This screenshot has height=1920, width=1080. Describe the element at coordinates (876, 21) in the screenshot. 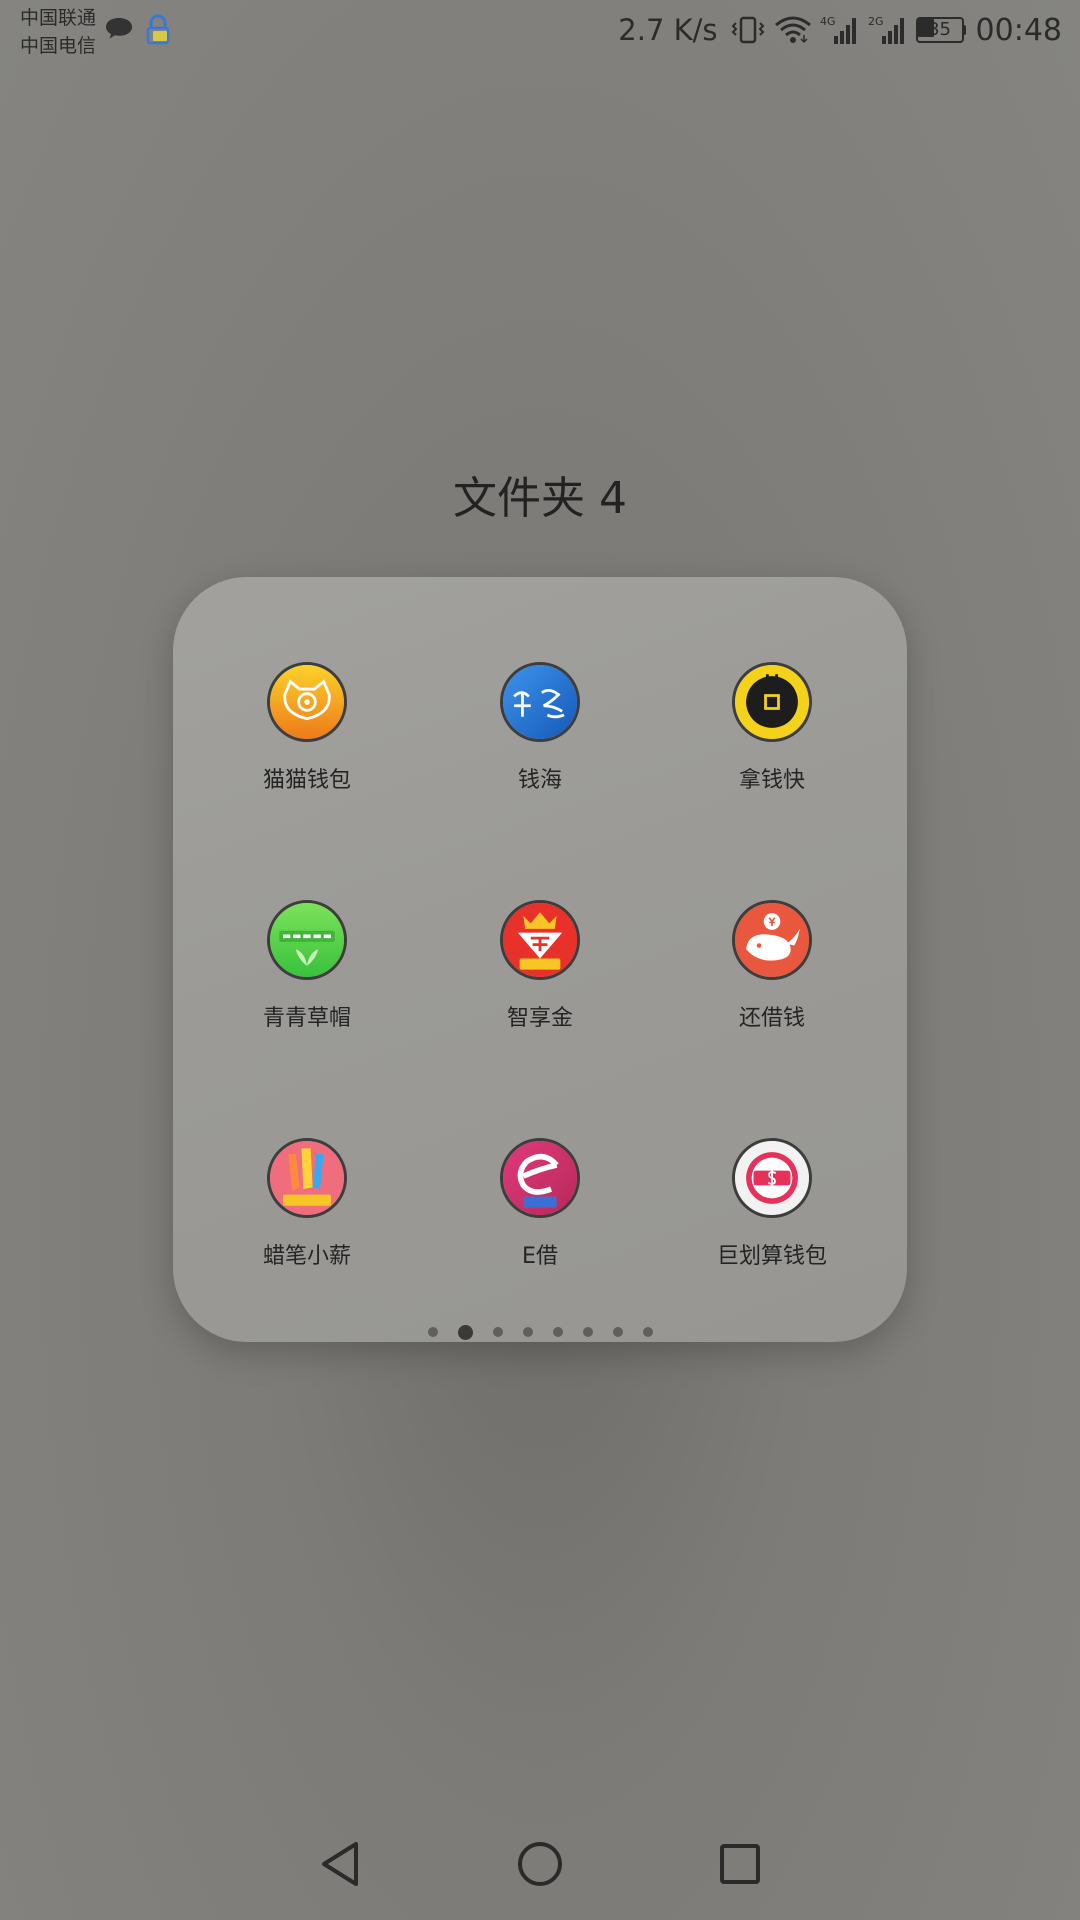

I see `network-type-2: 2G` at that location.